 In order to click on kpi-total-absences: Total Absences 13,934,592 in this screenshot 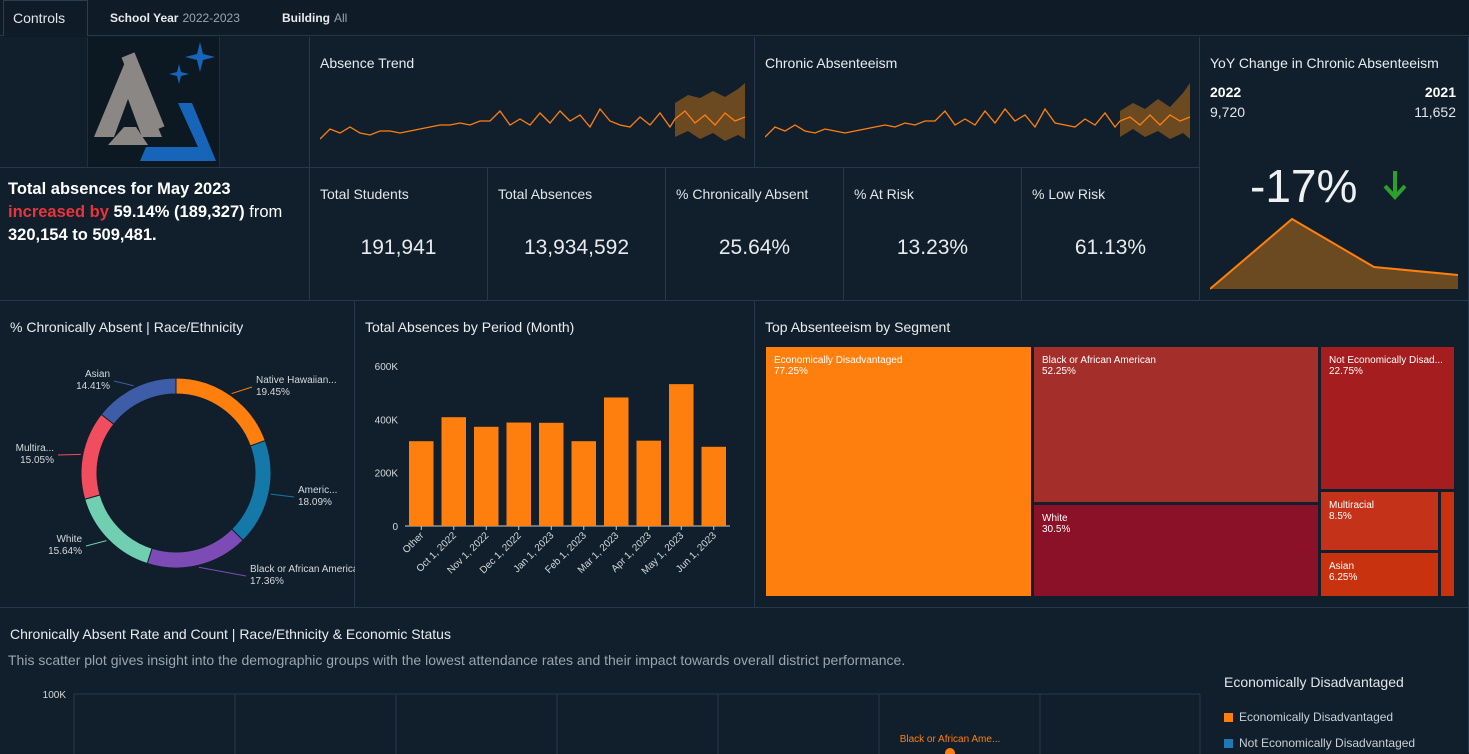, I will do `click(577, 234)`.